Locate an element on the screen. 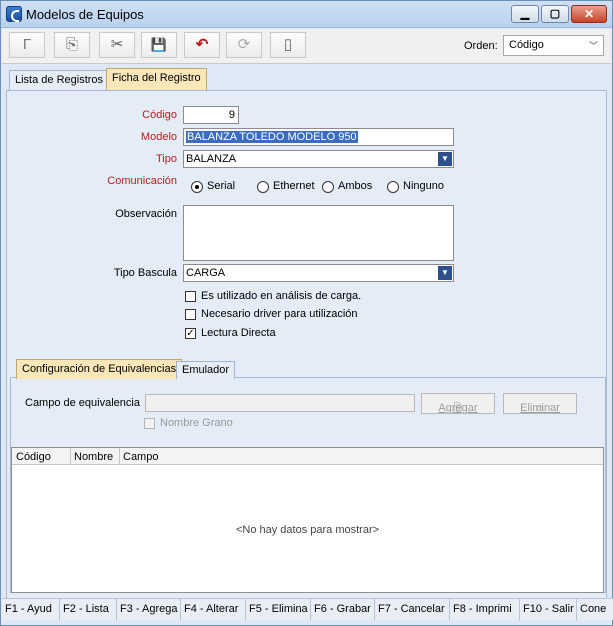 The width and height of the screenshot is (613, 626). observacion-textarea is located at coordinates (318, 233).